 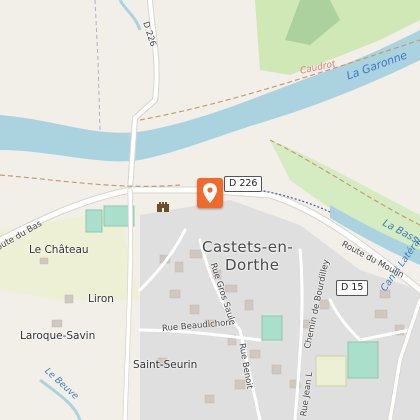 What do you see at coordinates (272, 328) in the screenshot?
I see `pitch-central` at bounding box center [272, 328].